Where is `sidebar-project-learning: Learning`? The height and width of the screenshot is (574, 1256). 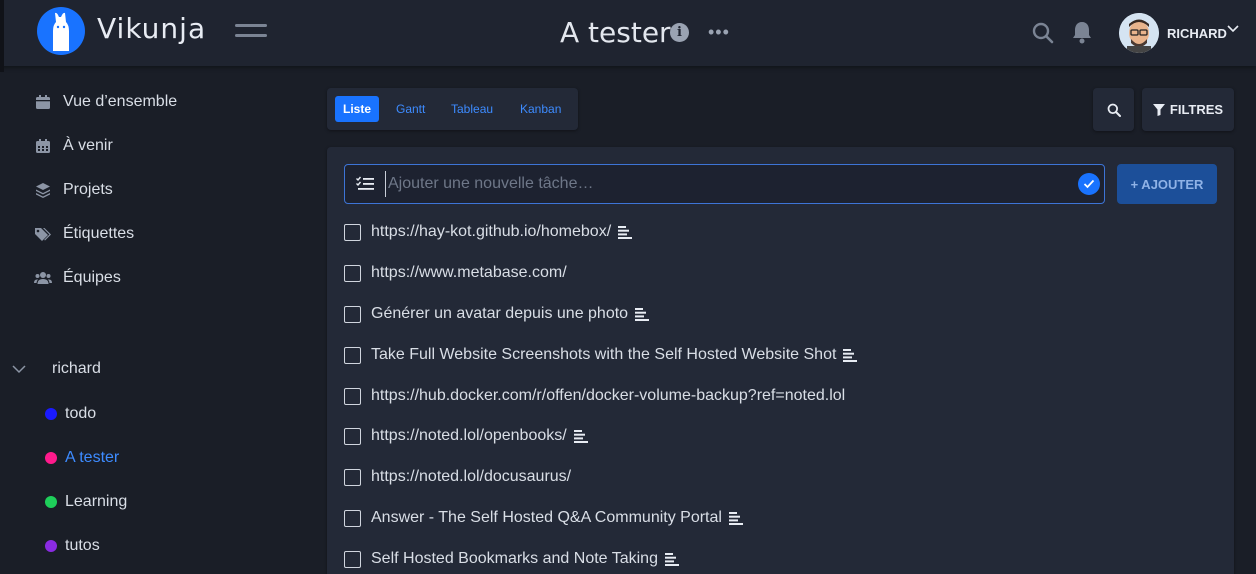 sidebar-project-learning: Learning is located at coordinates (86, 502).